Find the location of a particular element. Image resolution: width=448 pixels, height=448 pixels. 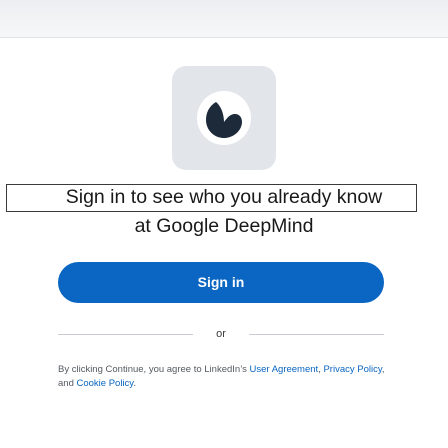

cookie-policy-link: Cookie Policy is located at coordinates (105, 383).